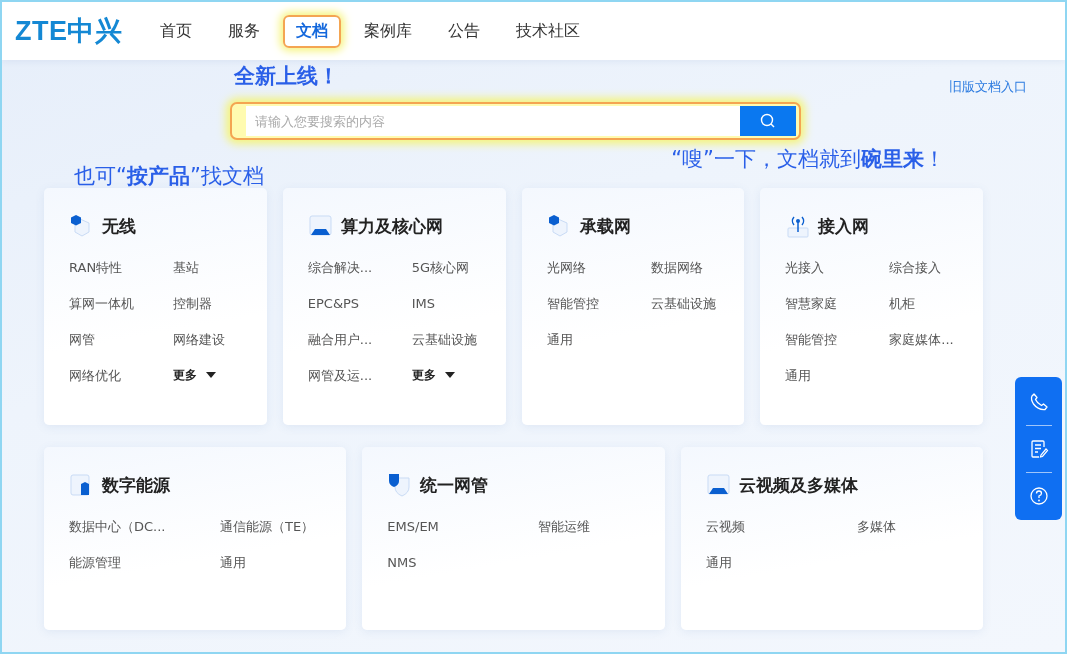  What do you see at coordinates (440, 267) in the screenshot?
I see `category-link: 5G核心网` at bounding box center [440, 267].